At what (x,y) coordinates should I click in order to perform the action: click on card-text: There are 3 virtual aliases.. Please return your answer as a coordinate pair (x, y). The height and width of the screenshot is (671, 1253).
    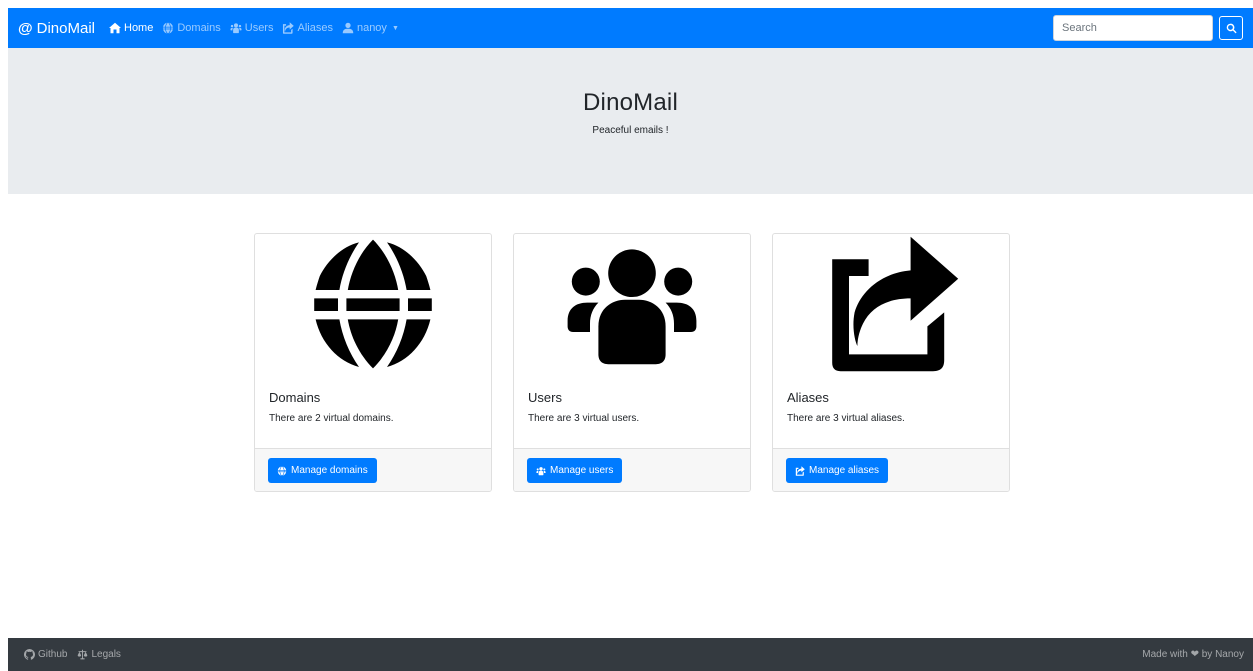
    Looking at the image, I should click on (846, 418).